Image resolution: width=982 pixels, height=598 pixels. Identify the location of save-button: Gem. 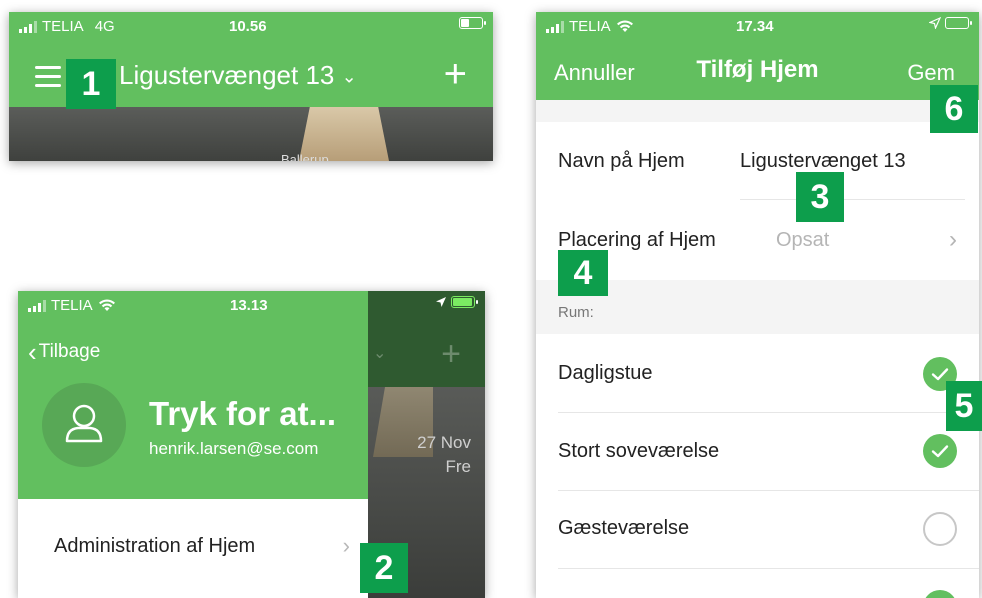
(931, 73).